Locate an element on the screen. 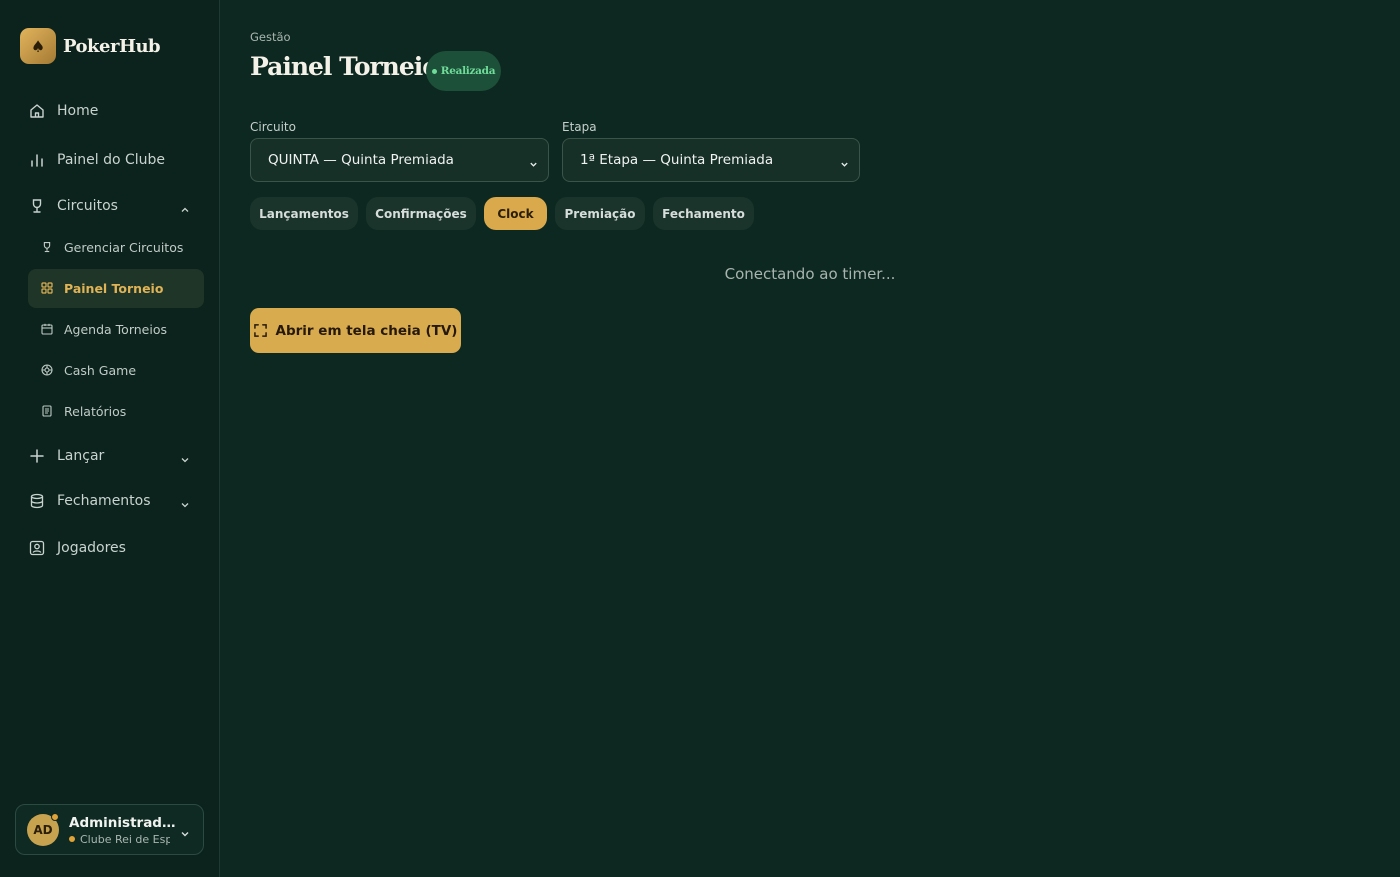 The width and height of the screenshot is (1400, 877). sidebar-item-label: Fechamentos is located at coordinates (104, 501).